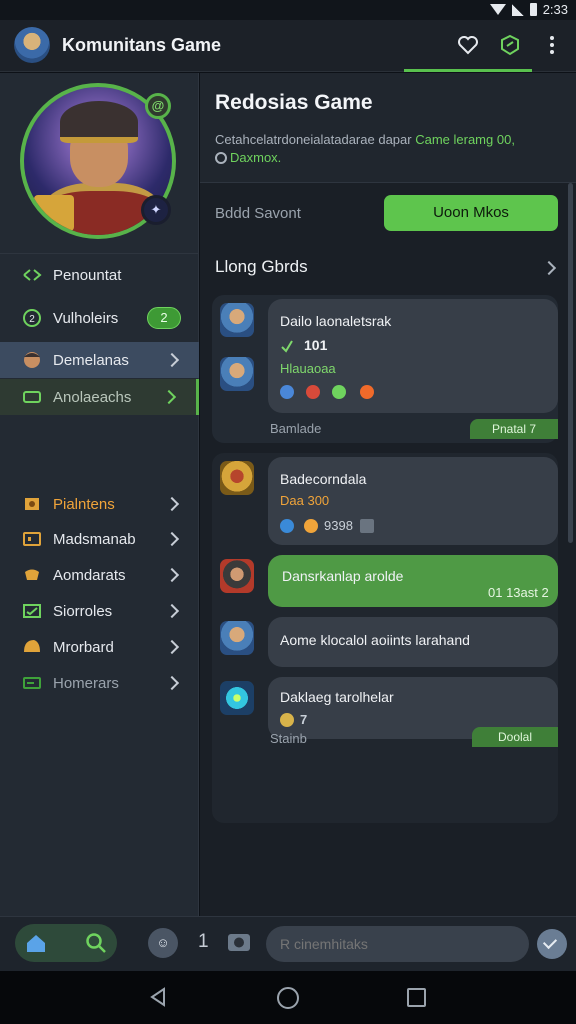 This screenshot has width=576, height=1024. I want to click on search-icon, so click(96, 943).